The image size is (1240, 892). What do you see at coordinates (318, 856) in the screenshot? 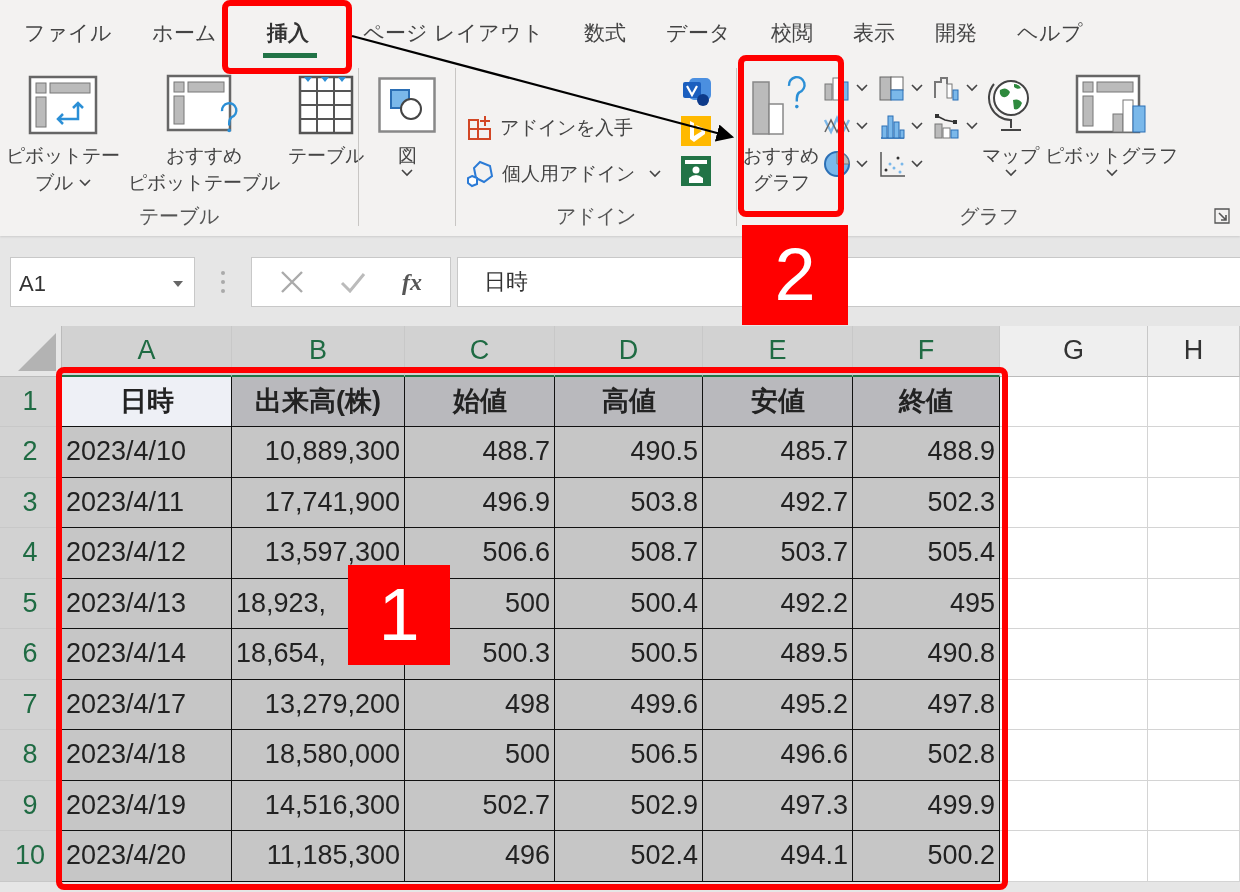
I see `table-cell: 11,185,300` at bounding box center [318, 856].